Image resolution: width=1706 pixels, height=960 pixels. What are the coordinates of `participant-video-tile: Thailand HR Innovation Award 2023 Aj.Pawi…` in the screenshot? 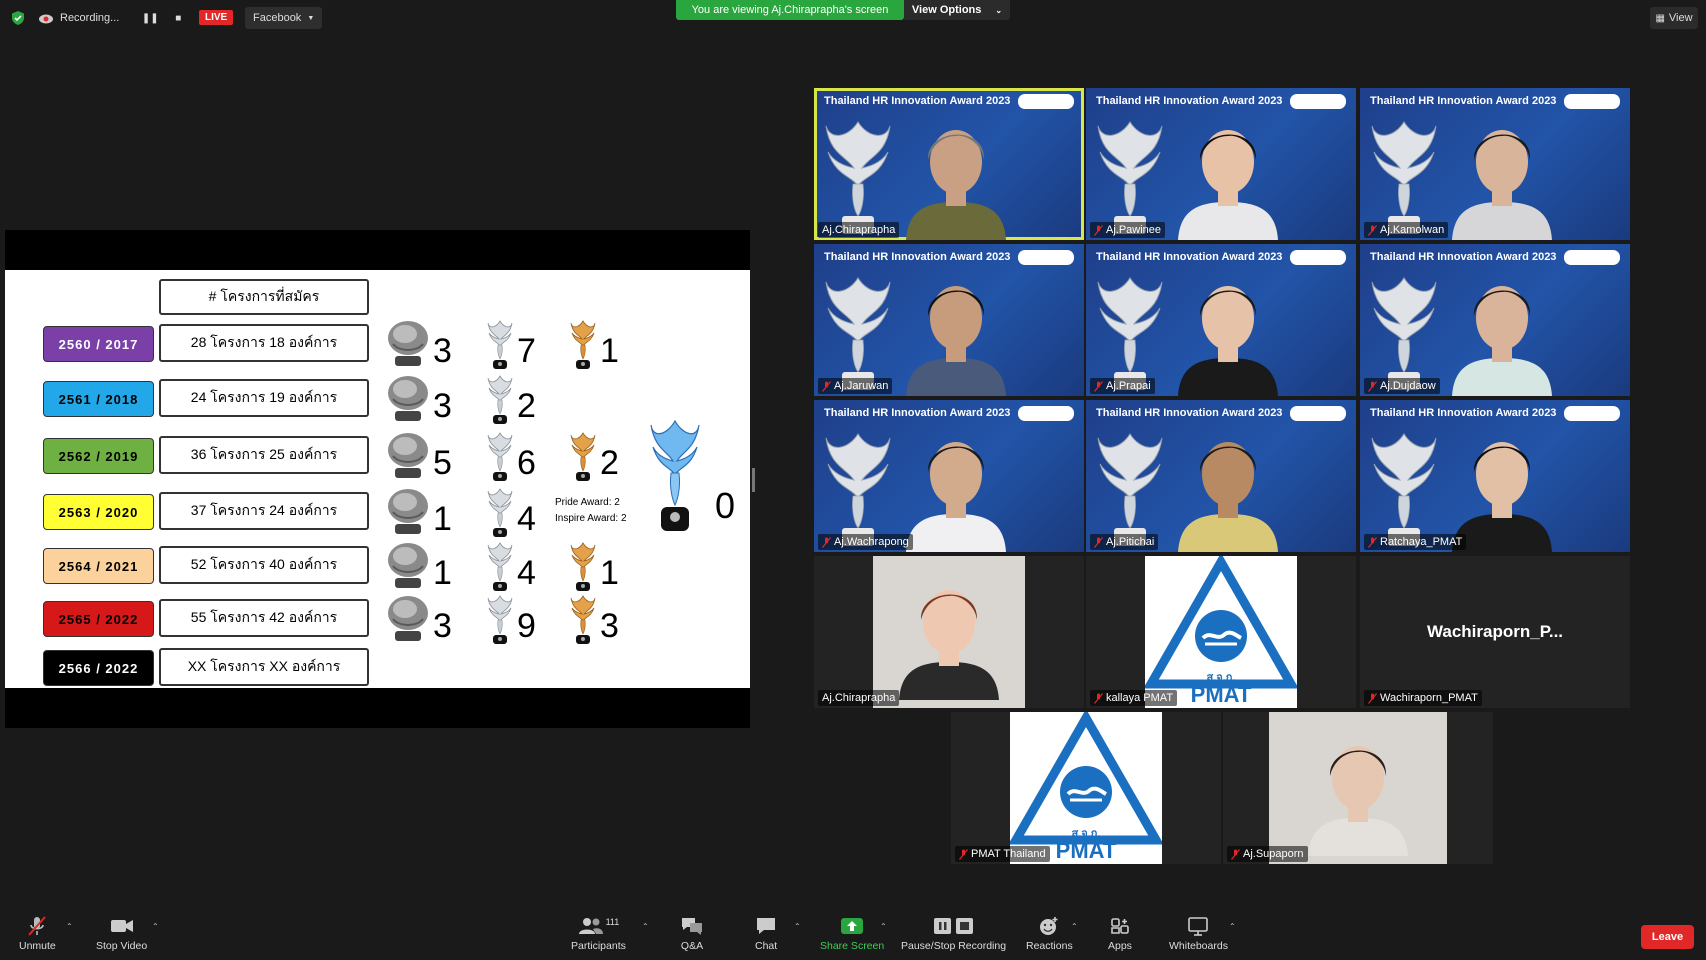 It's located at (1221, 164).